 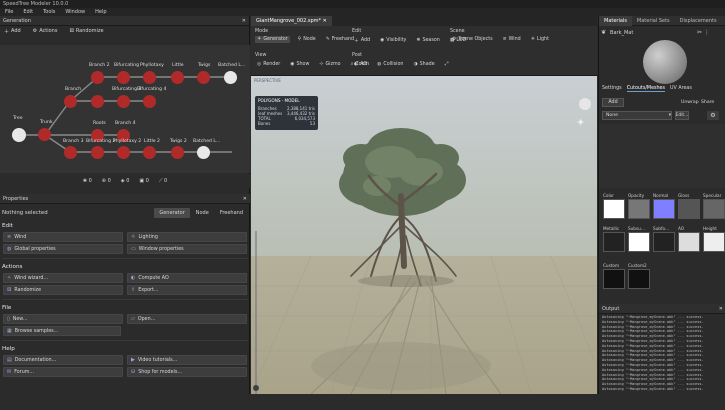 What do you see at coordinates (329, 64) in the screenshot?
I see `toolbar-gizmo: ⊹ Gizmo` at bounding box center [329, 64].